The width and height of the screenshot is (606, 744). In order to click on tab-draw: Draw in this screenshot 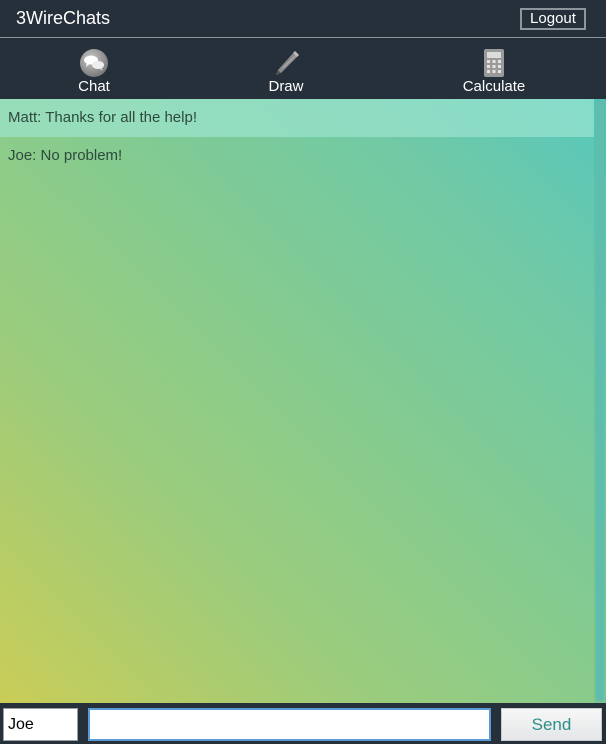, I will do `click(286, 68)`.